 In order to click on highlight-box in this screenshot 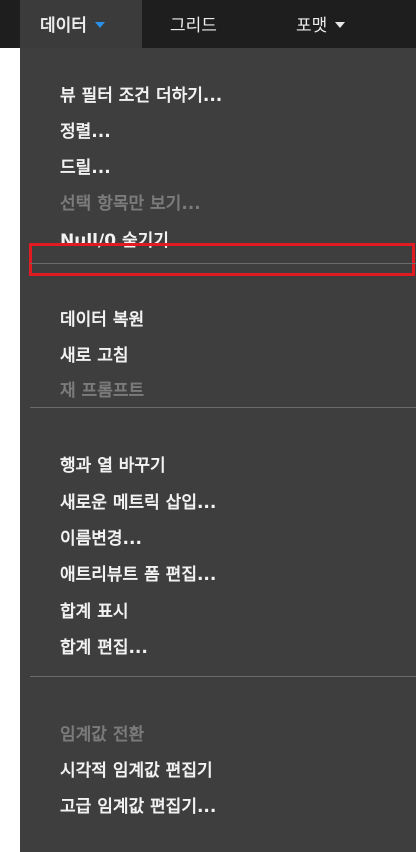, I will do `click(222, 259)`.